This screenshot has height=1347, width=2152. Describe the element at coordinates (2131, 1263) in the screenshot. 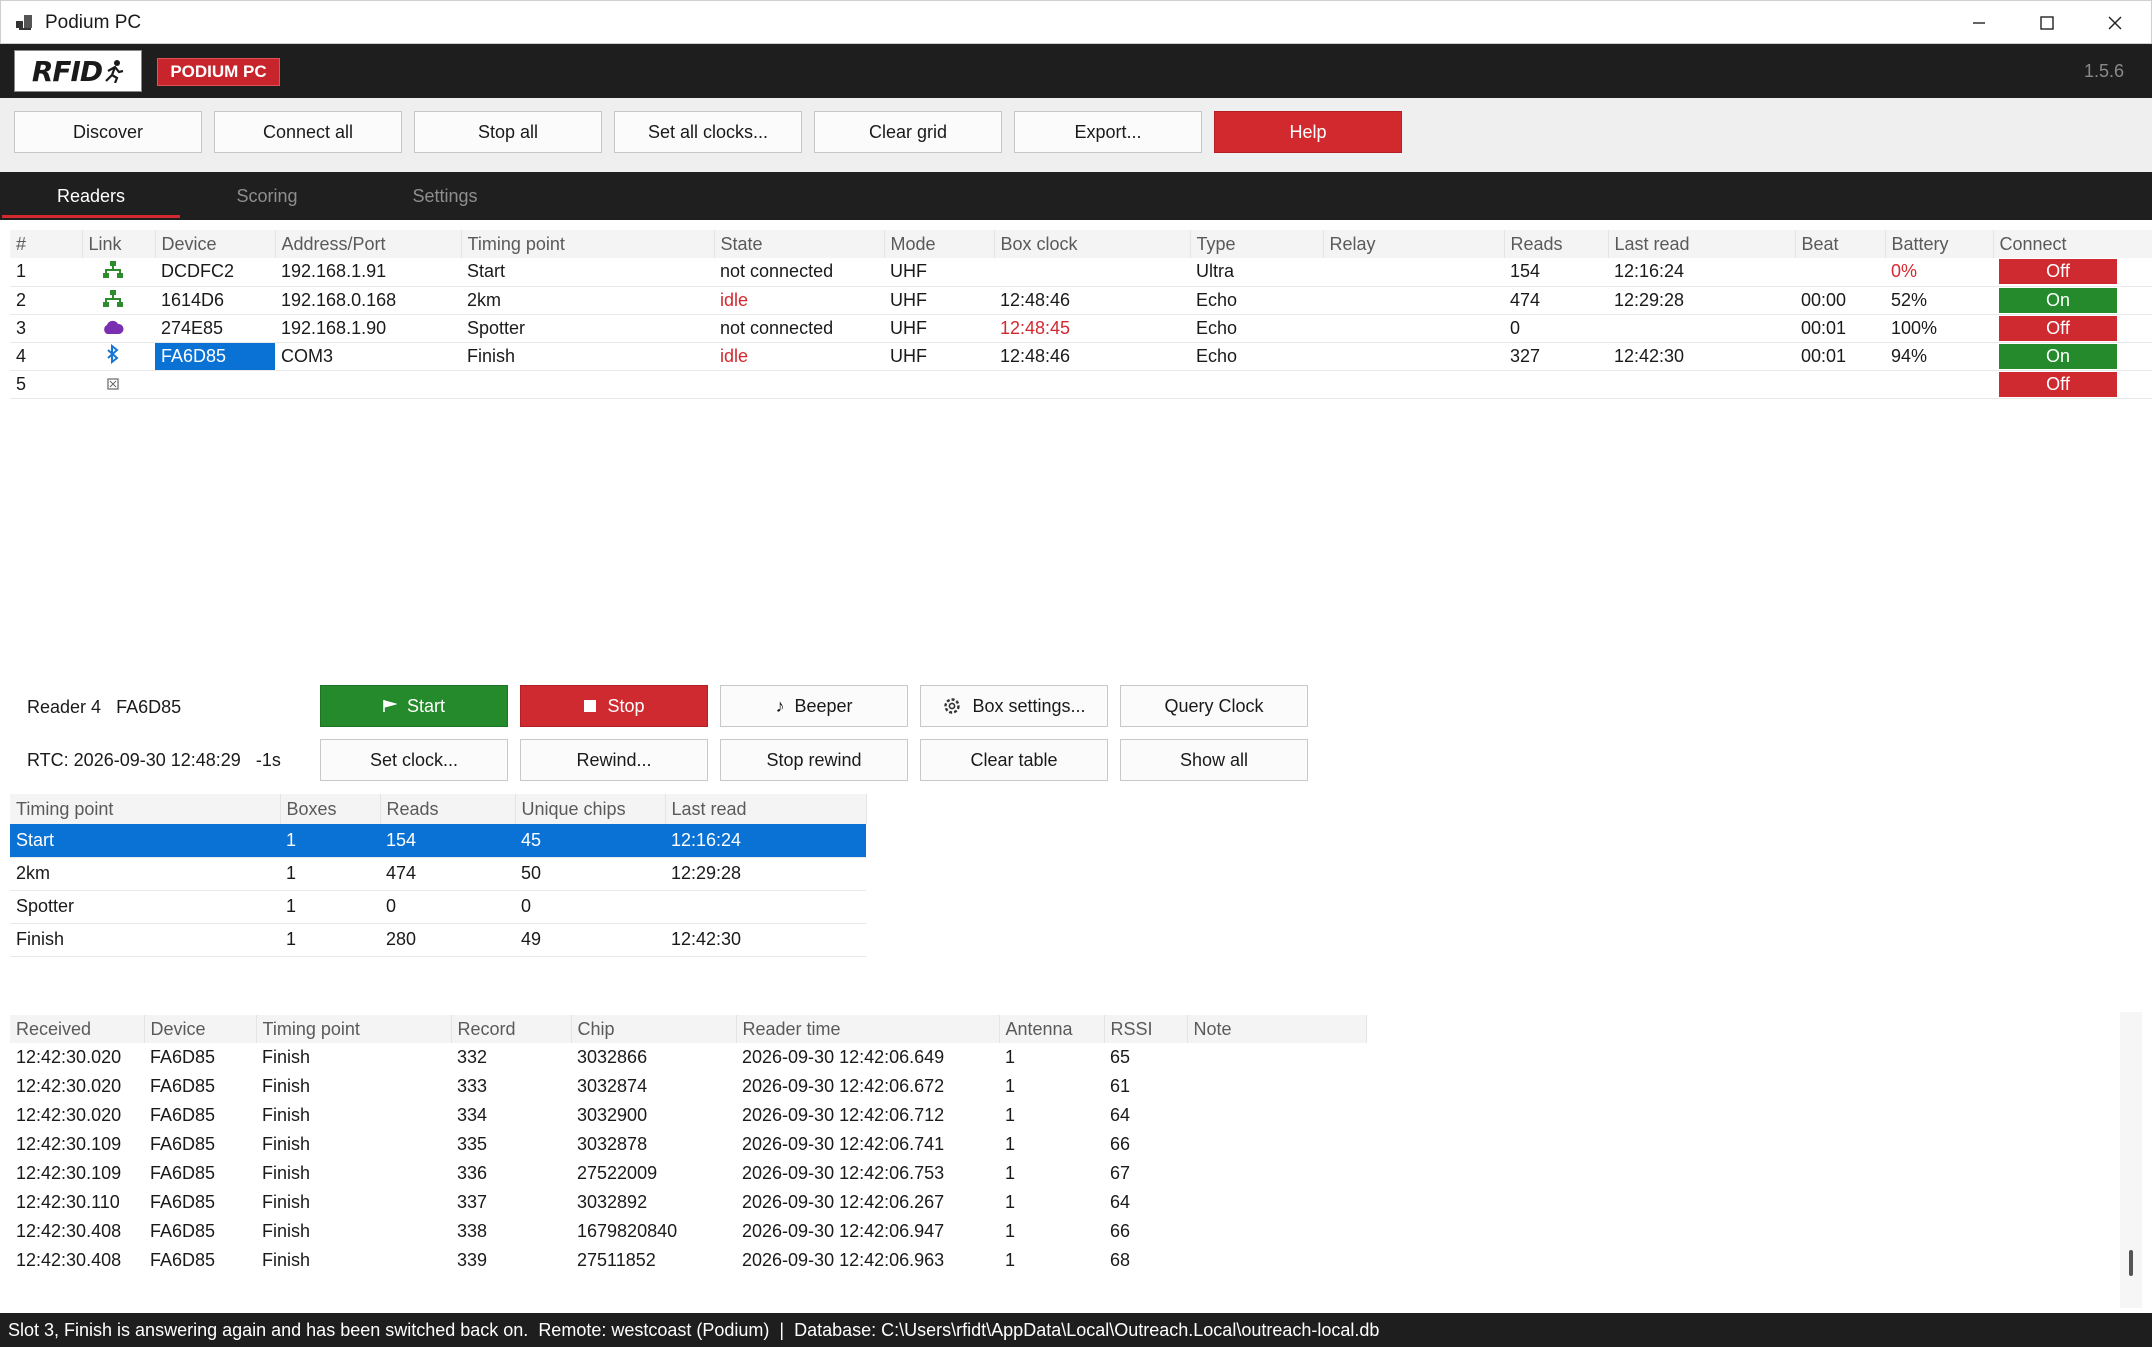

I see `scrollbar-thumb` at that location.